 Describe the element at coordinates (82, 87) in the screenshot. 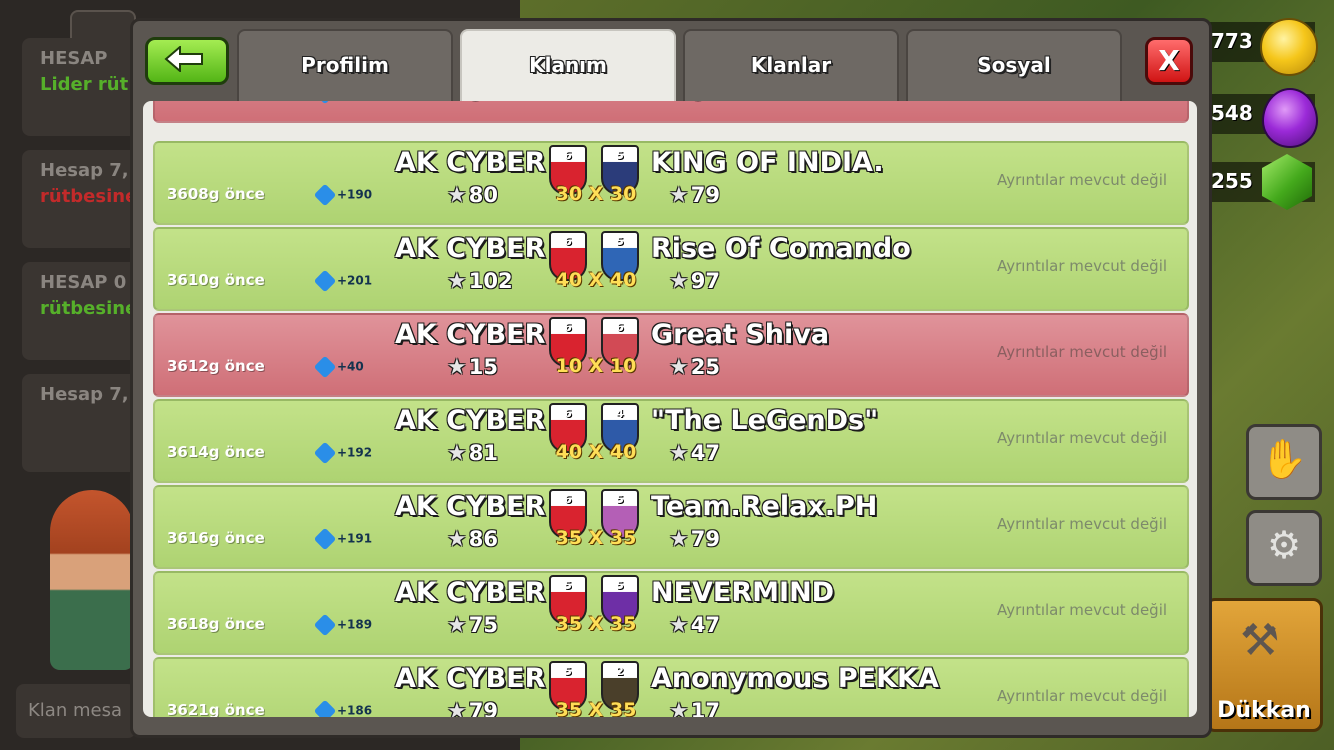

I see `member-card: HESAP Lider rüt` at that location.